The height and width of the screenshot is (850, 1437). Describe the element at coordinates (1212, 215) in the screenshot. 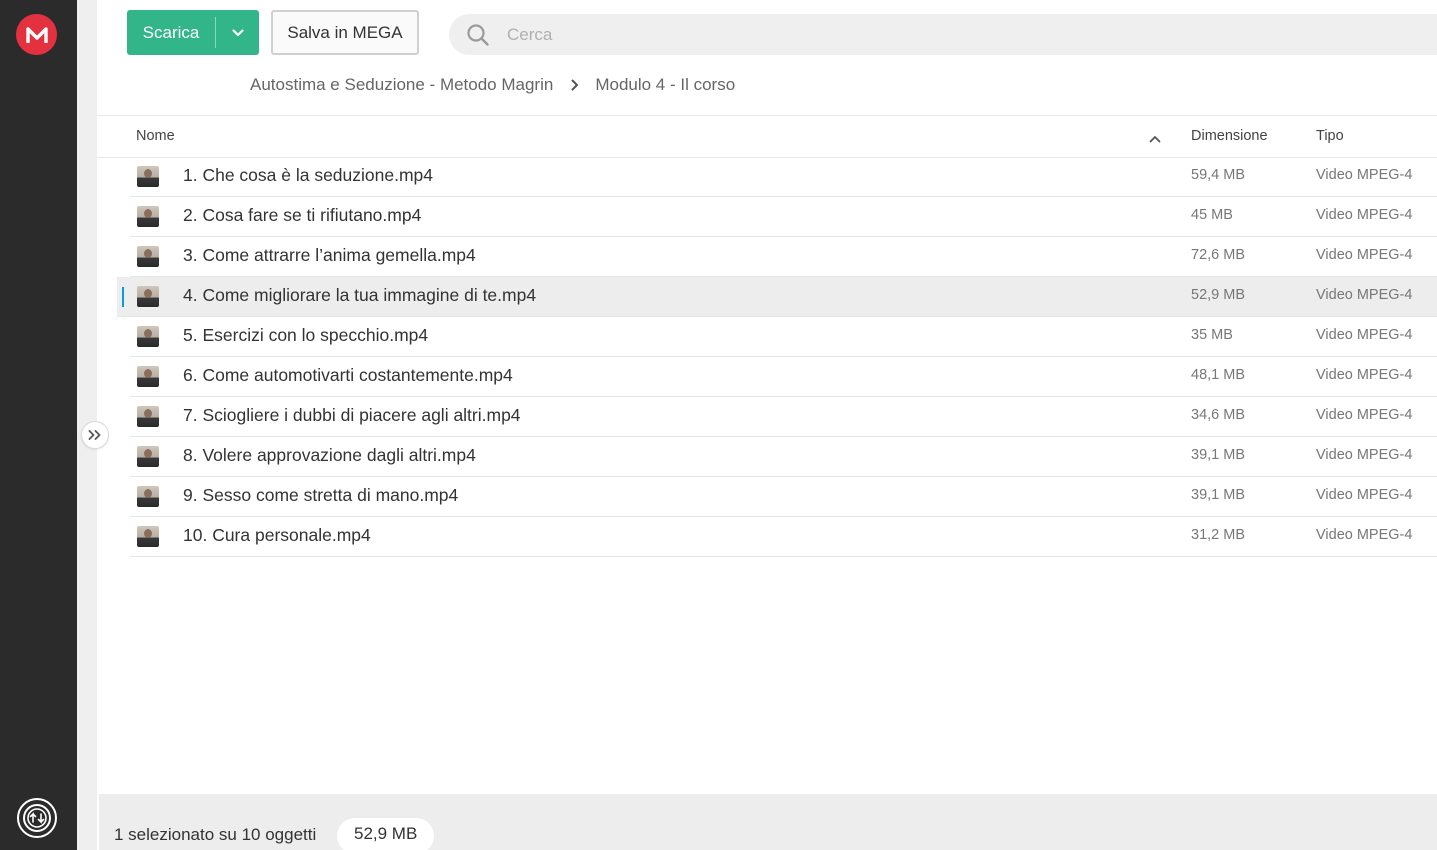

I see `file-size: 45 MB` at that location.